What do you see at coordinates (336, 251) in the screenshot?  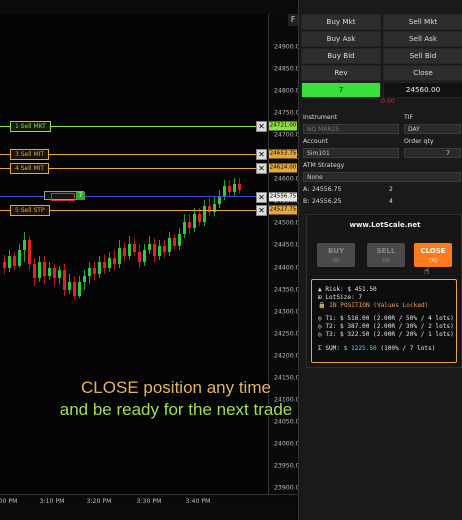 I see `buy-button-label: BUY` at bounding box center [336, 251].